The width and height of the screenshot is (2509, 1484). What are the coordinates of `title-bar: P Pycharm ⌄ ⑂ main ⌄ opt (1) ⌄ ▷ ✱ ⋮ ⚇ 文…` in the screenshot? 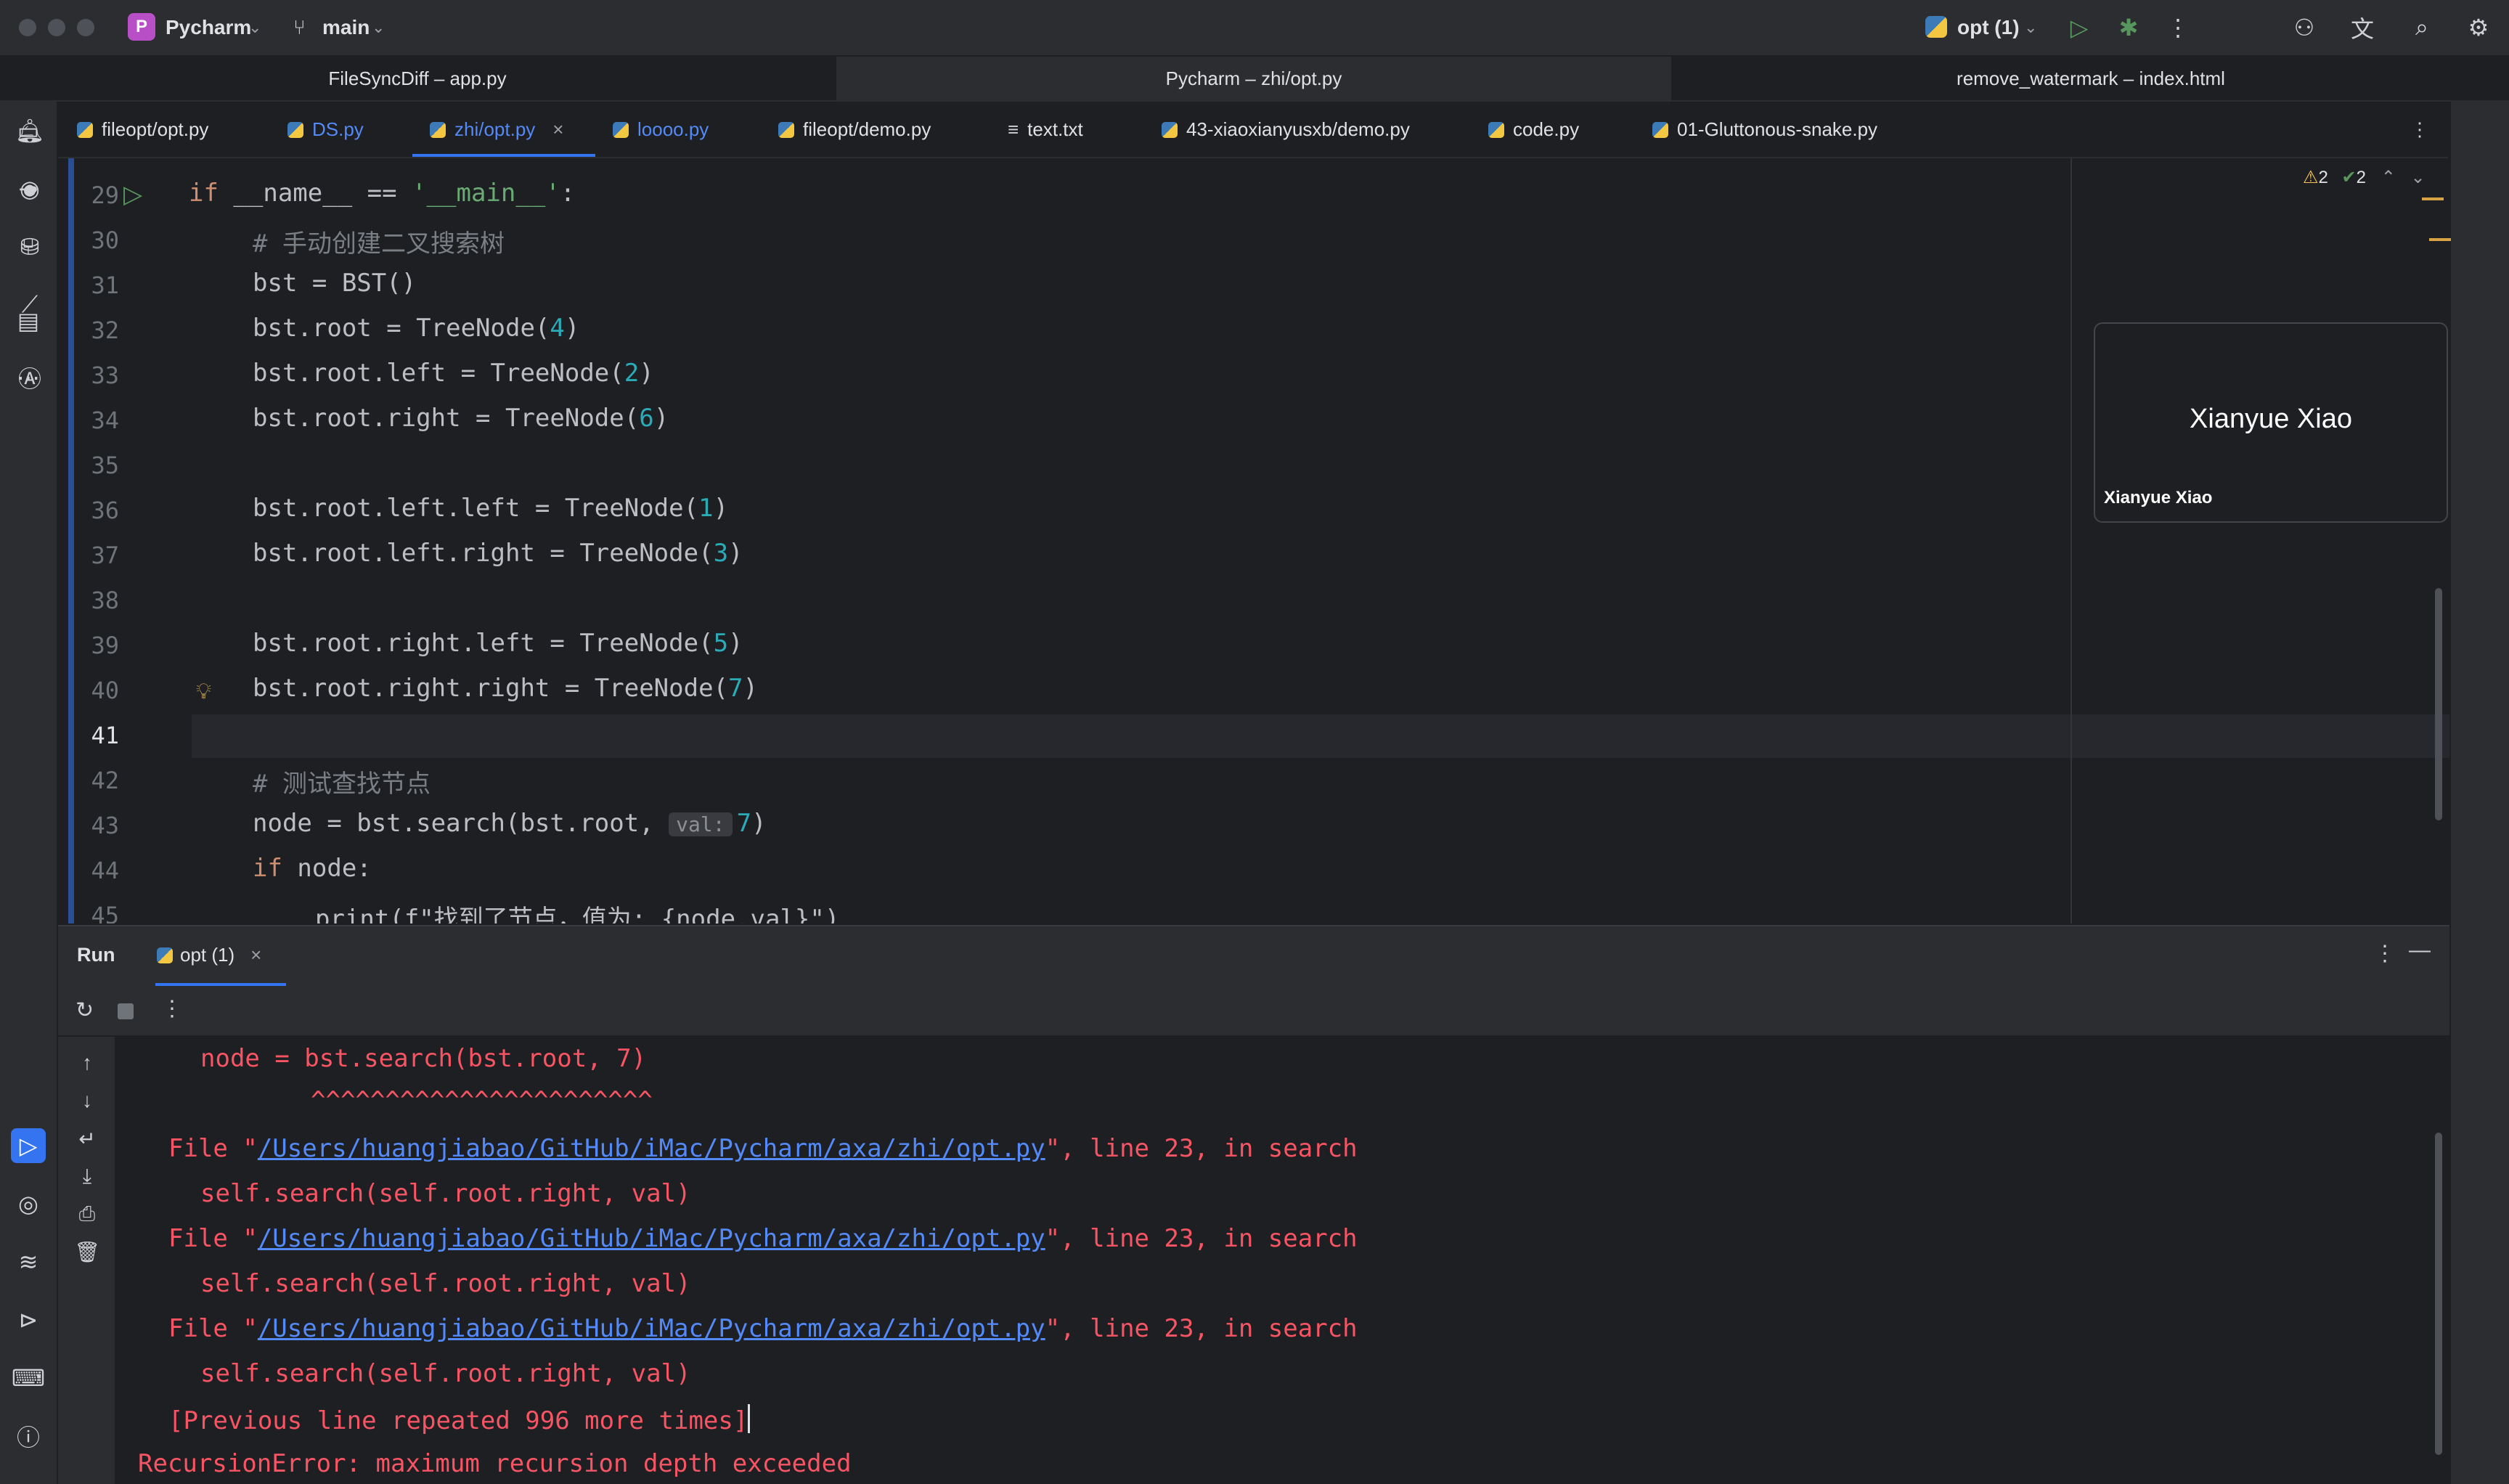 It's located at (1254, 28).